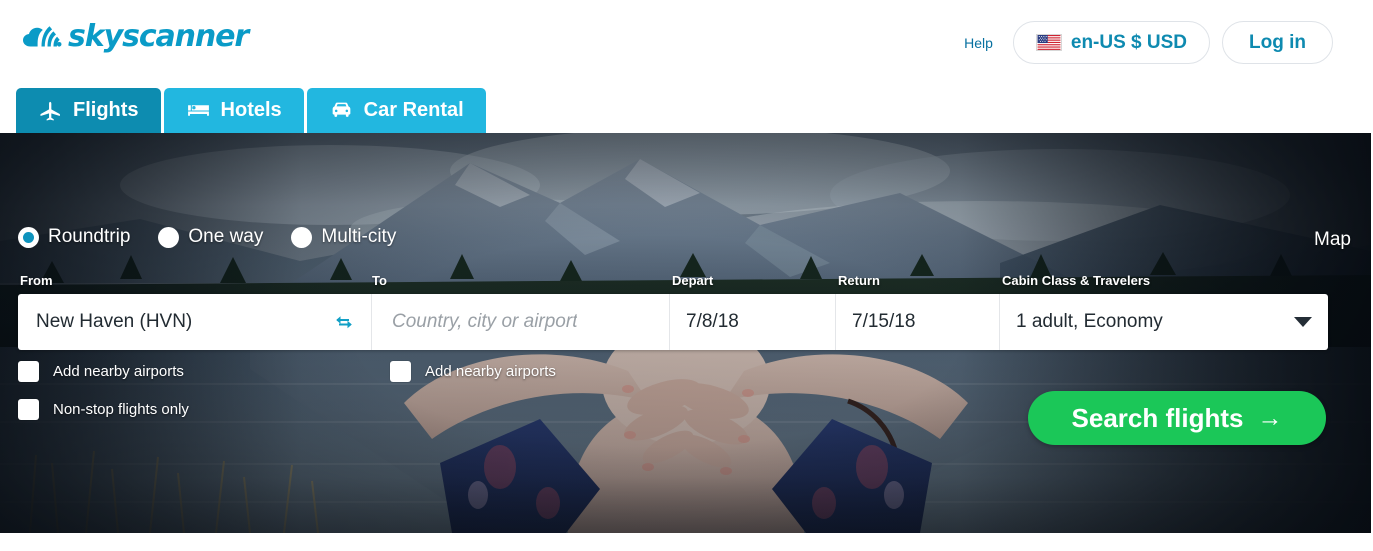  Describe the element at coordinates (1129, 42) in the screenshot. I see `locale-currency-label: en-US $ USD` at that location.